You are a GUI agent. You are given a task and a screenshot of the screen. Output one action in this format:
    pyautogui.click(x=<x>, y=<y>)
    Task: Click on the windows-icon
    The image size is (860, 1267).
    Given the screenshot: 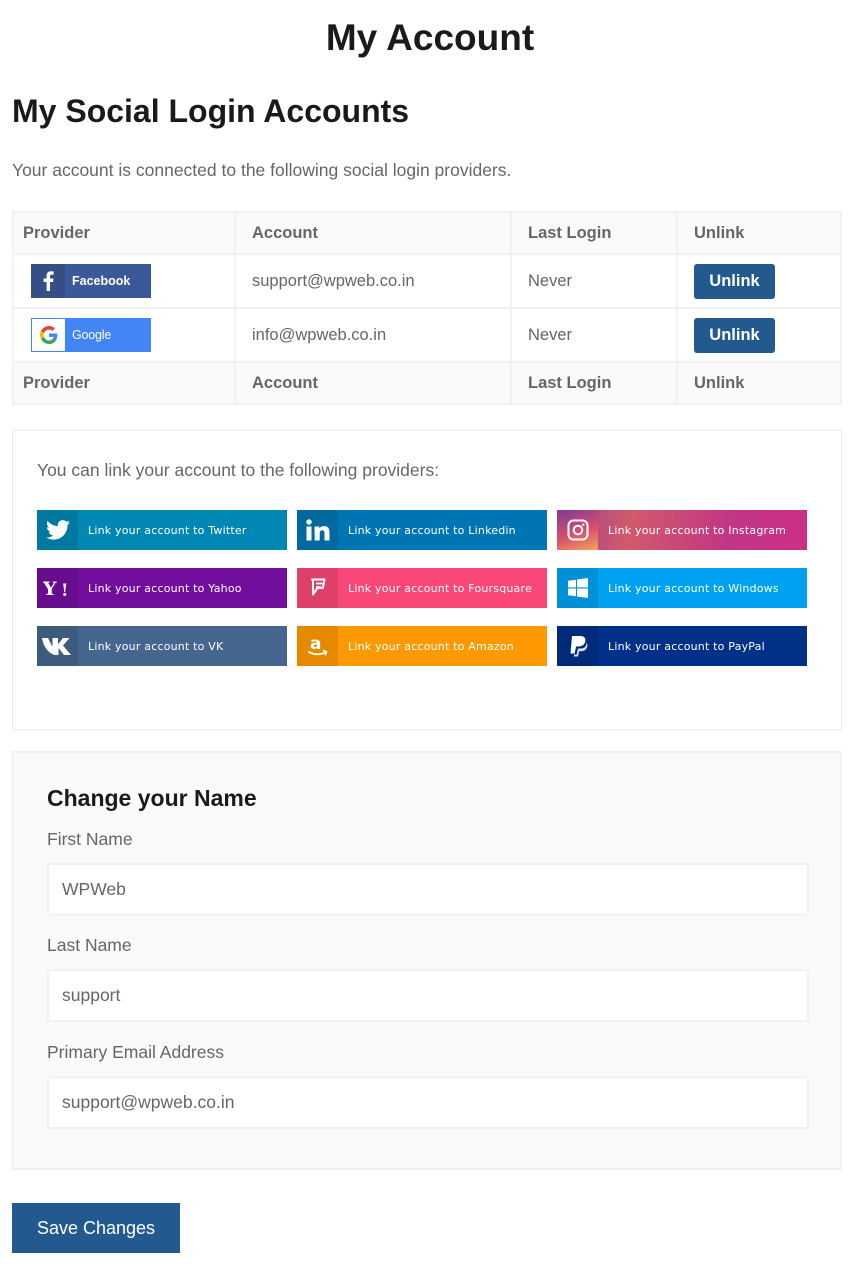 What is the action you would take?
    pyautogui.click(x=577, y=588)
    